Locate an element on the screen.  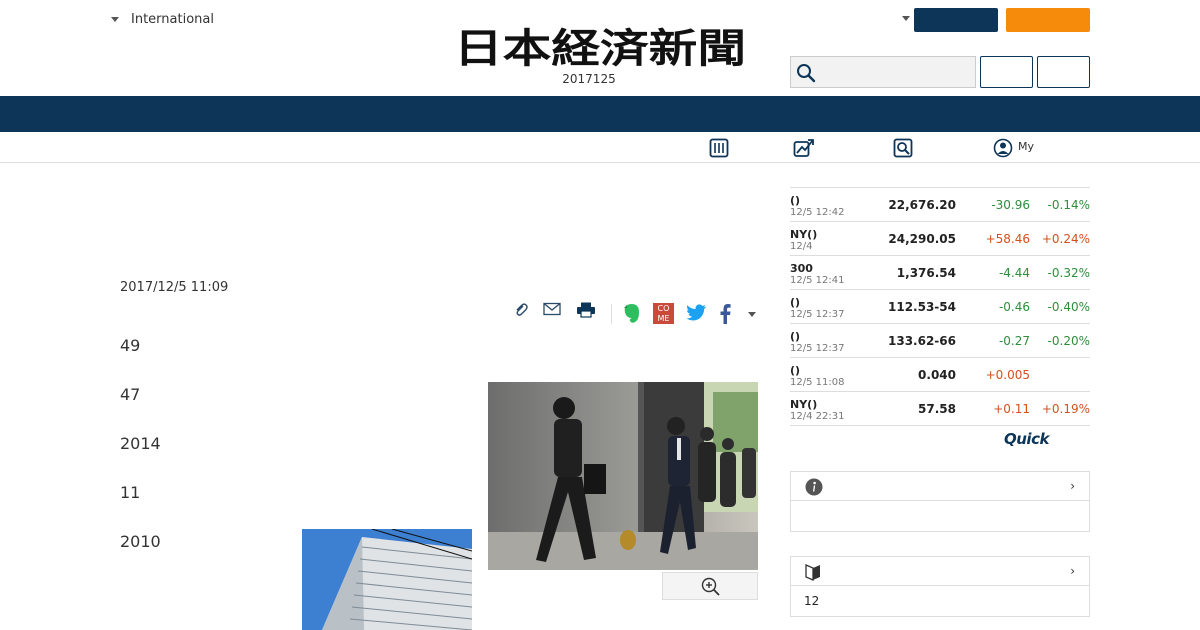
evernote-icon is located at coordinates (632, 313).